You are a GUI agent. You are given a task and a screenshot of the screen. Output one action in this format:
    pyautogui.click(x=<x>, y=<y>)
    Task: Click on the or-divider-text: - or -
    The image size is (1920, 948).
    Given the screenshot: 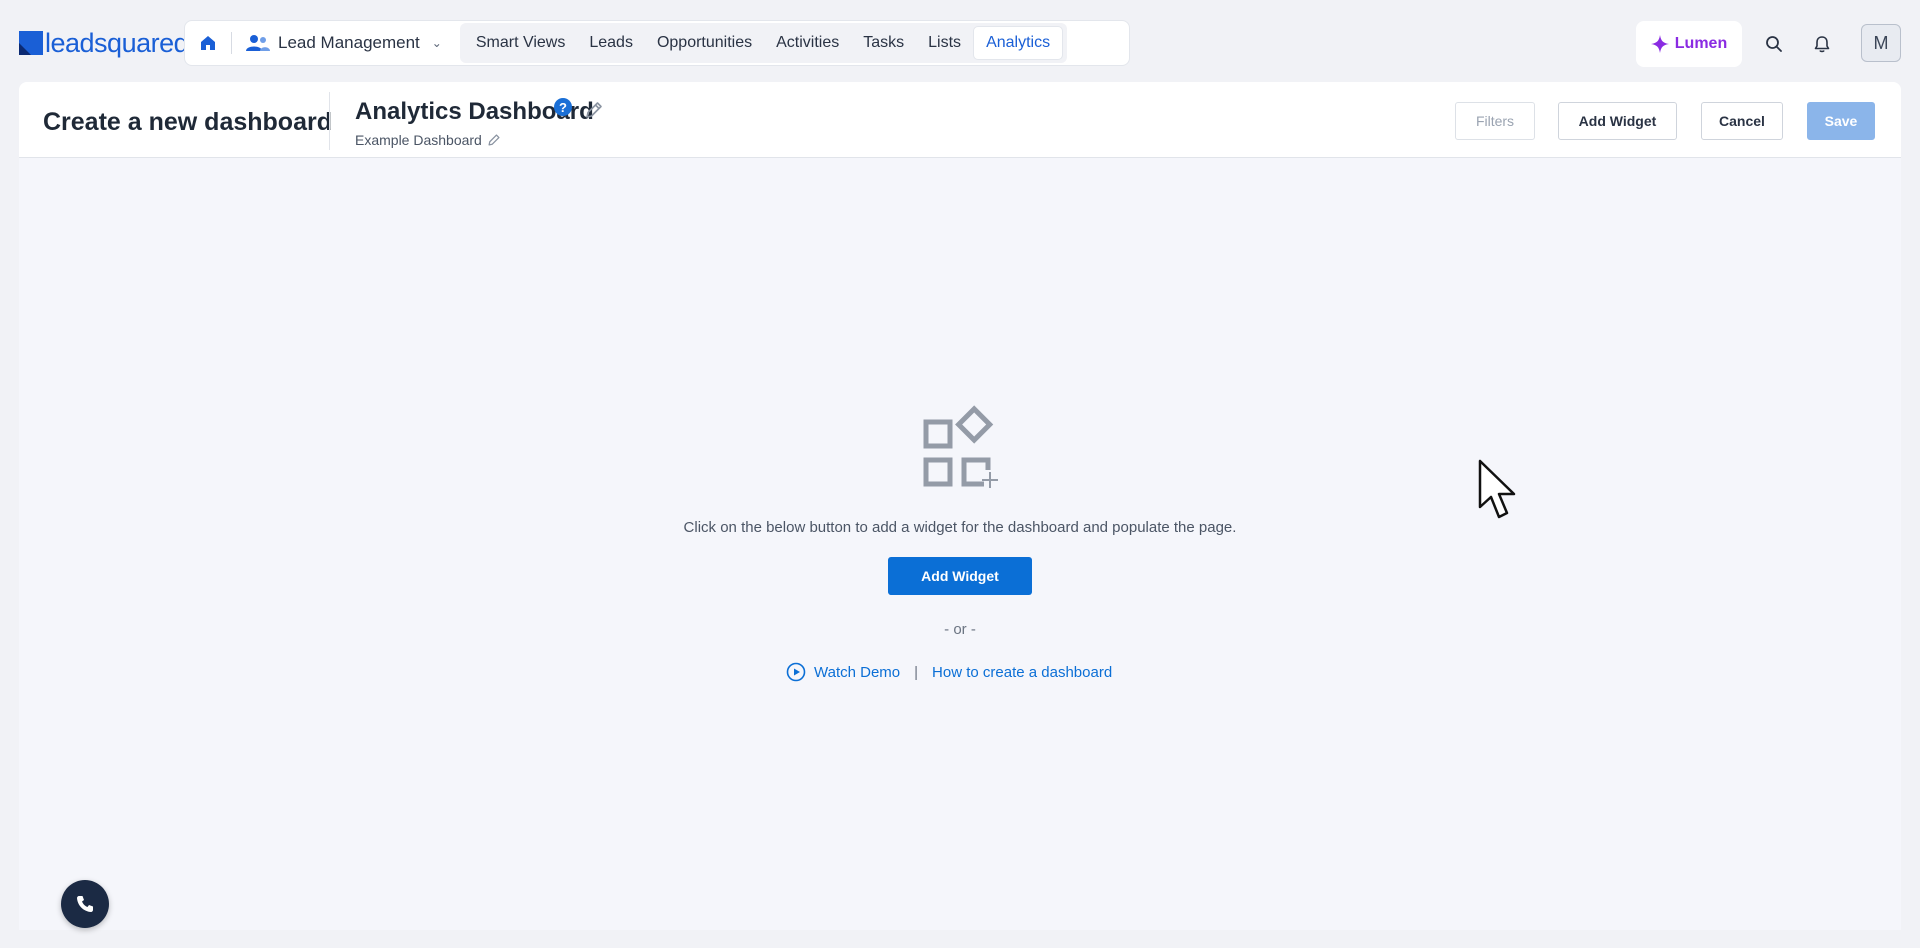 What is the action you would take?
    pyautogui.click(x=960, y=629)
    